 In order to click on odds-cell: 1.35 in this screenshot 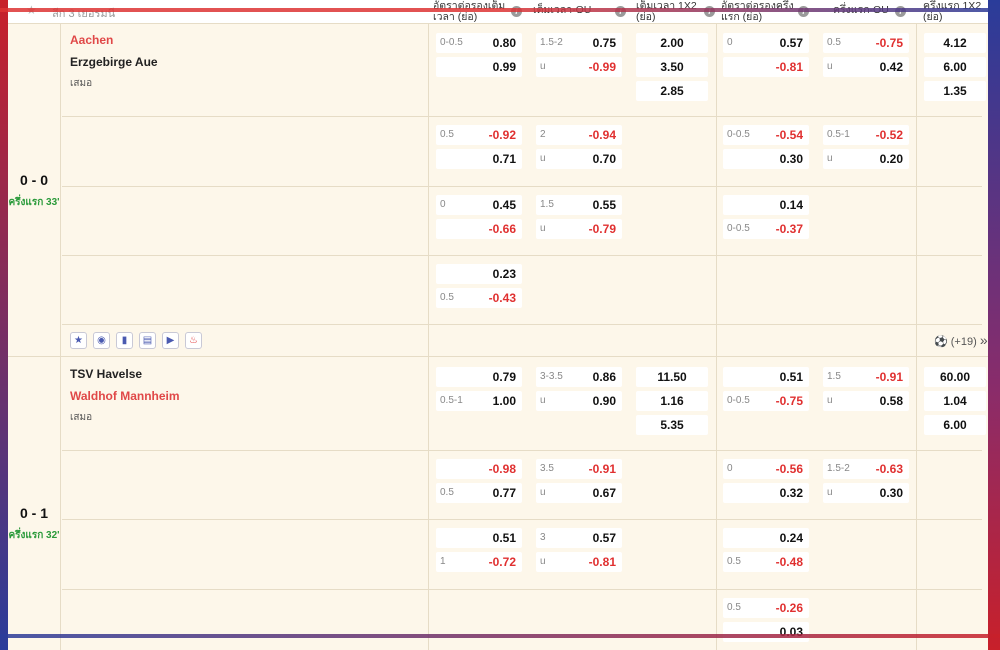, I will do `click(955, 91)`.